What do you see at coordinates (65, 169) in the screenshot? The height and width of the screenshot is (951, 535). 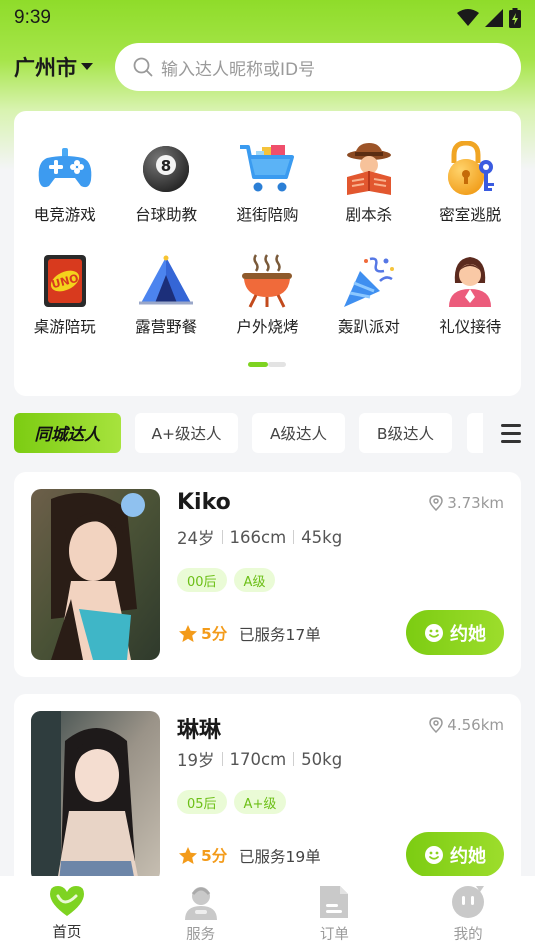 I see `gamepad-icon` at bounding box center [65, 169].